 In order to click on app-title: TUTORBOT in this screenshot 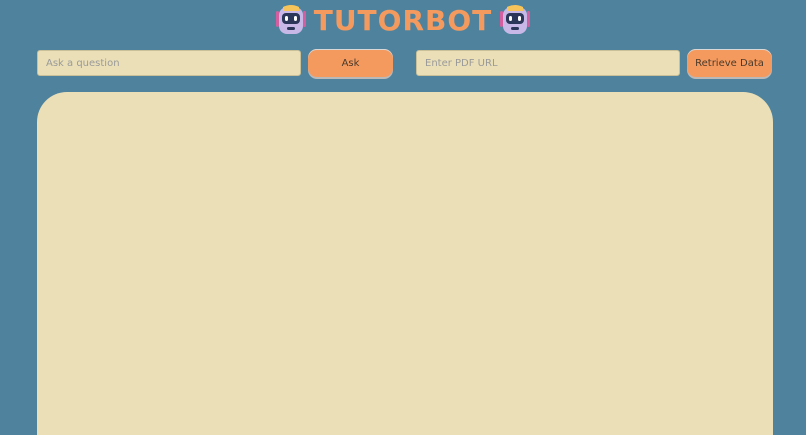, I will do `click(403, 20)`.